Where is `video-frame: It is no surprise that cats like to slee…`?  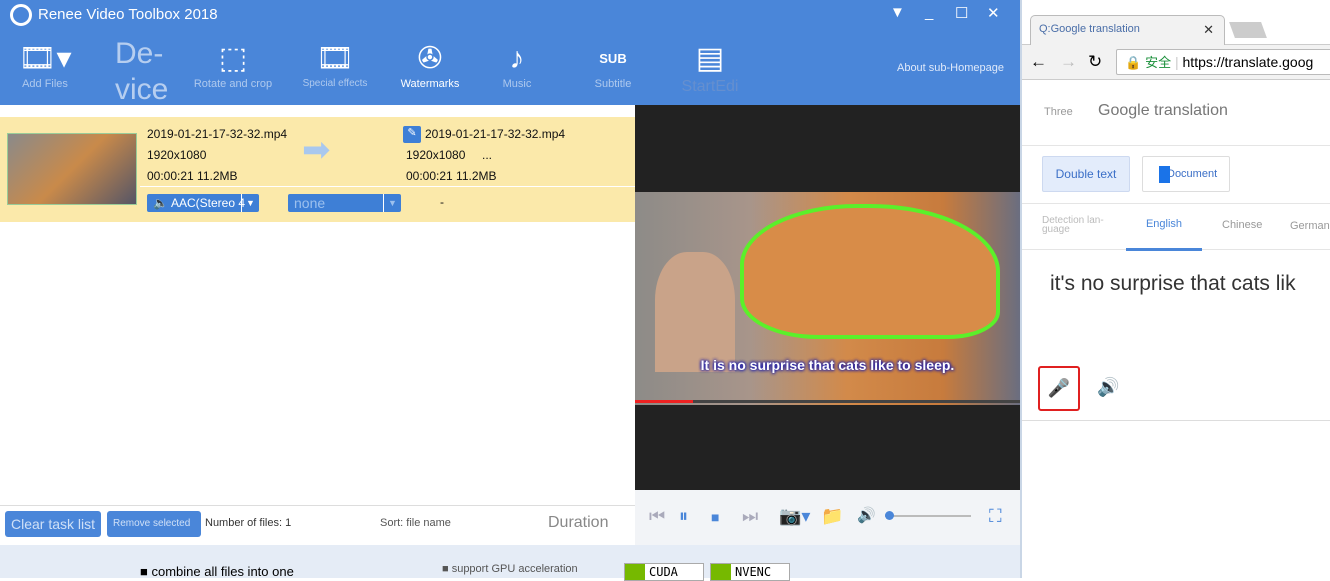
video-frame: It is no surprise that cats like to slee… is located at coordinates (827, 298).